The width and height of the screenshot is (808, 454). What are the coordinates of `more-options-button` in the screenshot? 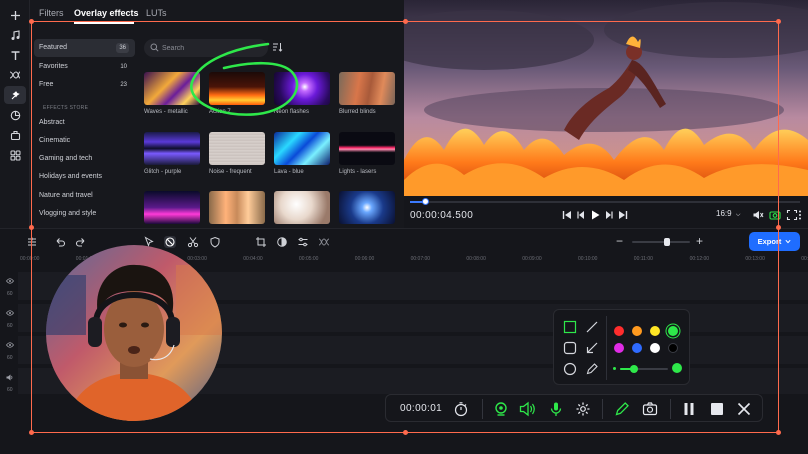 It's located at (801, 215).